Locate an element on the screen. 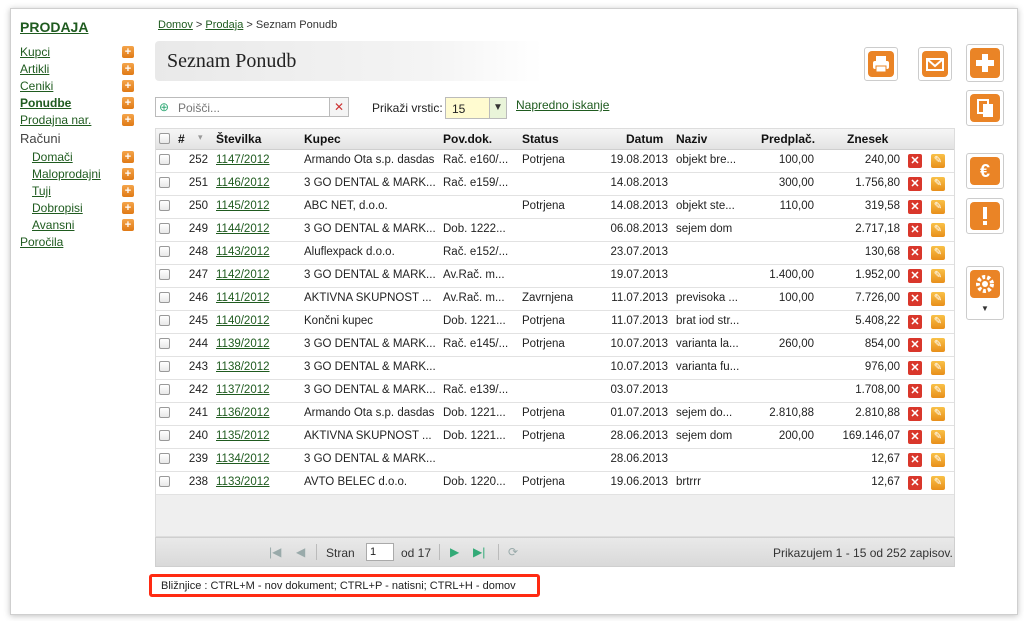 This screenshot has width=1024, height=621. sidebar-item-avansni: Avansni + is located at coordinates (82, 226).